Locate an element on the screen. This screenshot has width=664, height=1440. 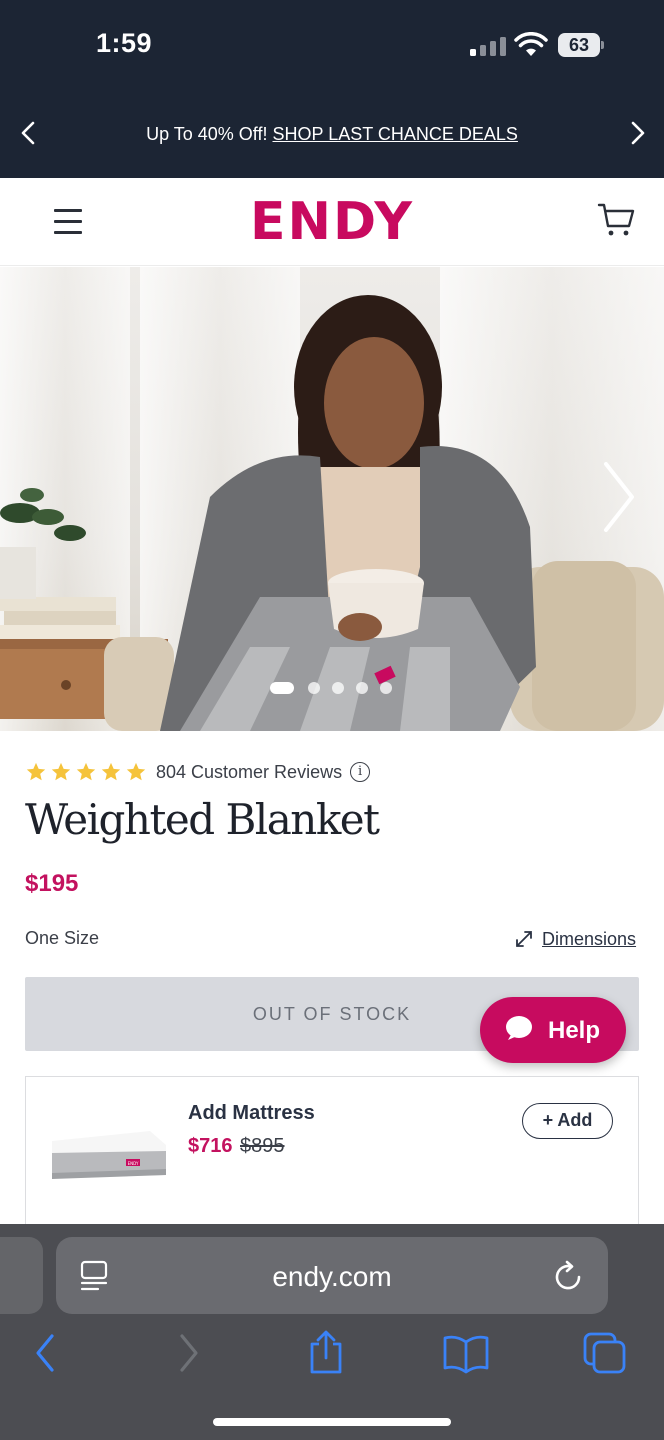
promo-text: Up To 40% Off! SHOP LAST CHANCE DEALS is located at coordinates (332, 134).